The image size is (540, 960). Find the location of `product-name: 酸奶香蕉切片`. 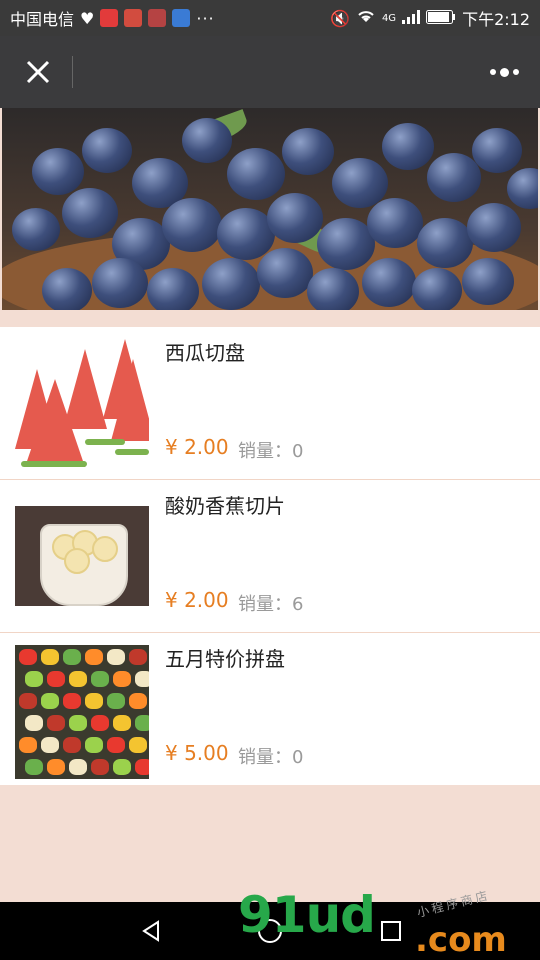

product-name: 酸奶香蕉切片 is located at coordinates (225, 506).